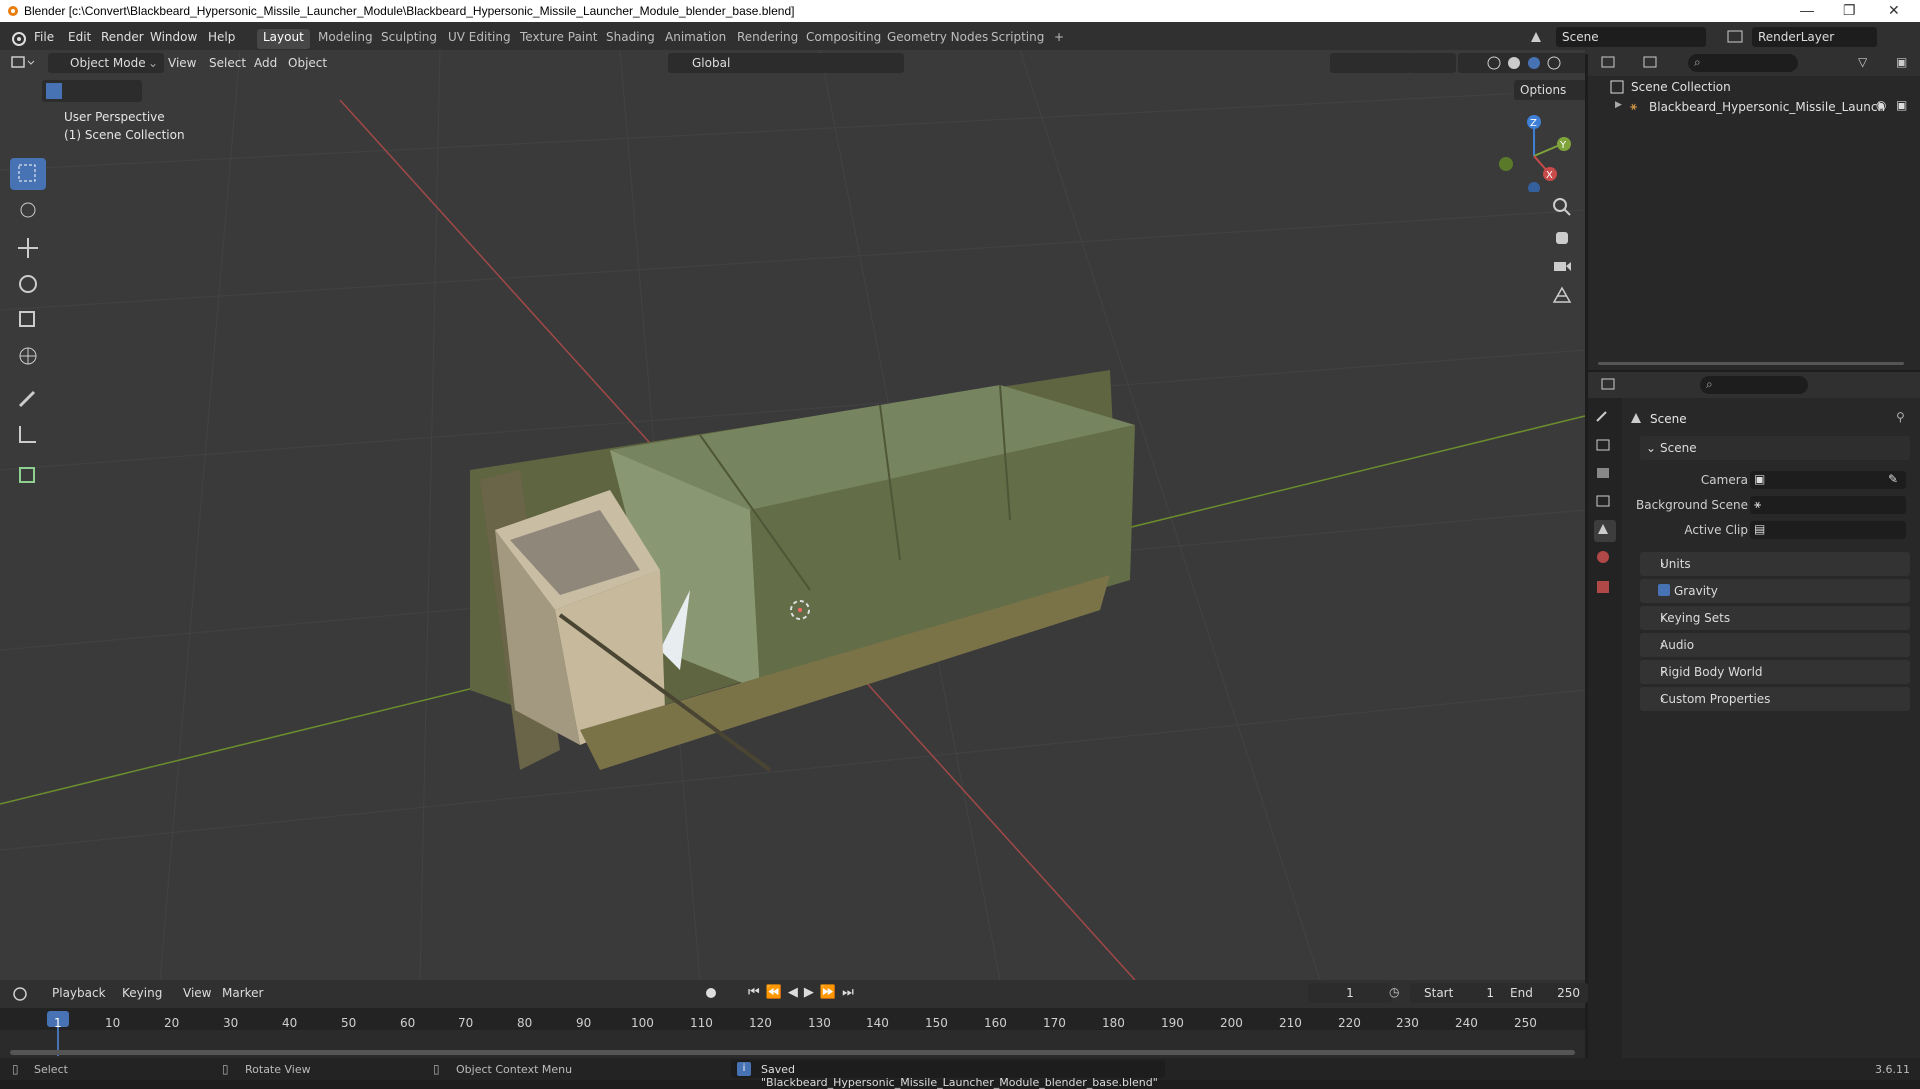 The image size is (1920, 1089). I want to click on menu-marker: Marker, so click(242, 993).